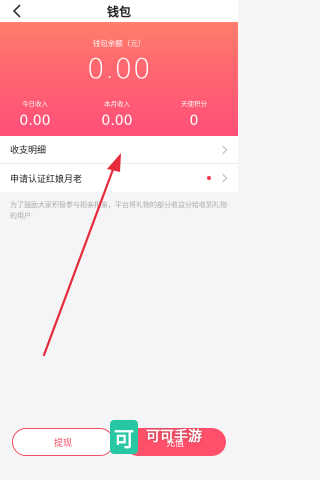 The image size is (320, 480). What do you see at coordinates (119, 68) in the screenshot?
I see `balance-value: 0.00` at bounding box center [119, 68].